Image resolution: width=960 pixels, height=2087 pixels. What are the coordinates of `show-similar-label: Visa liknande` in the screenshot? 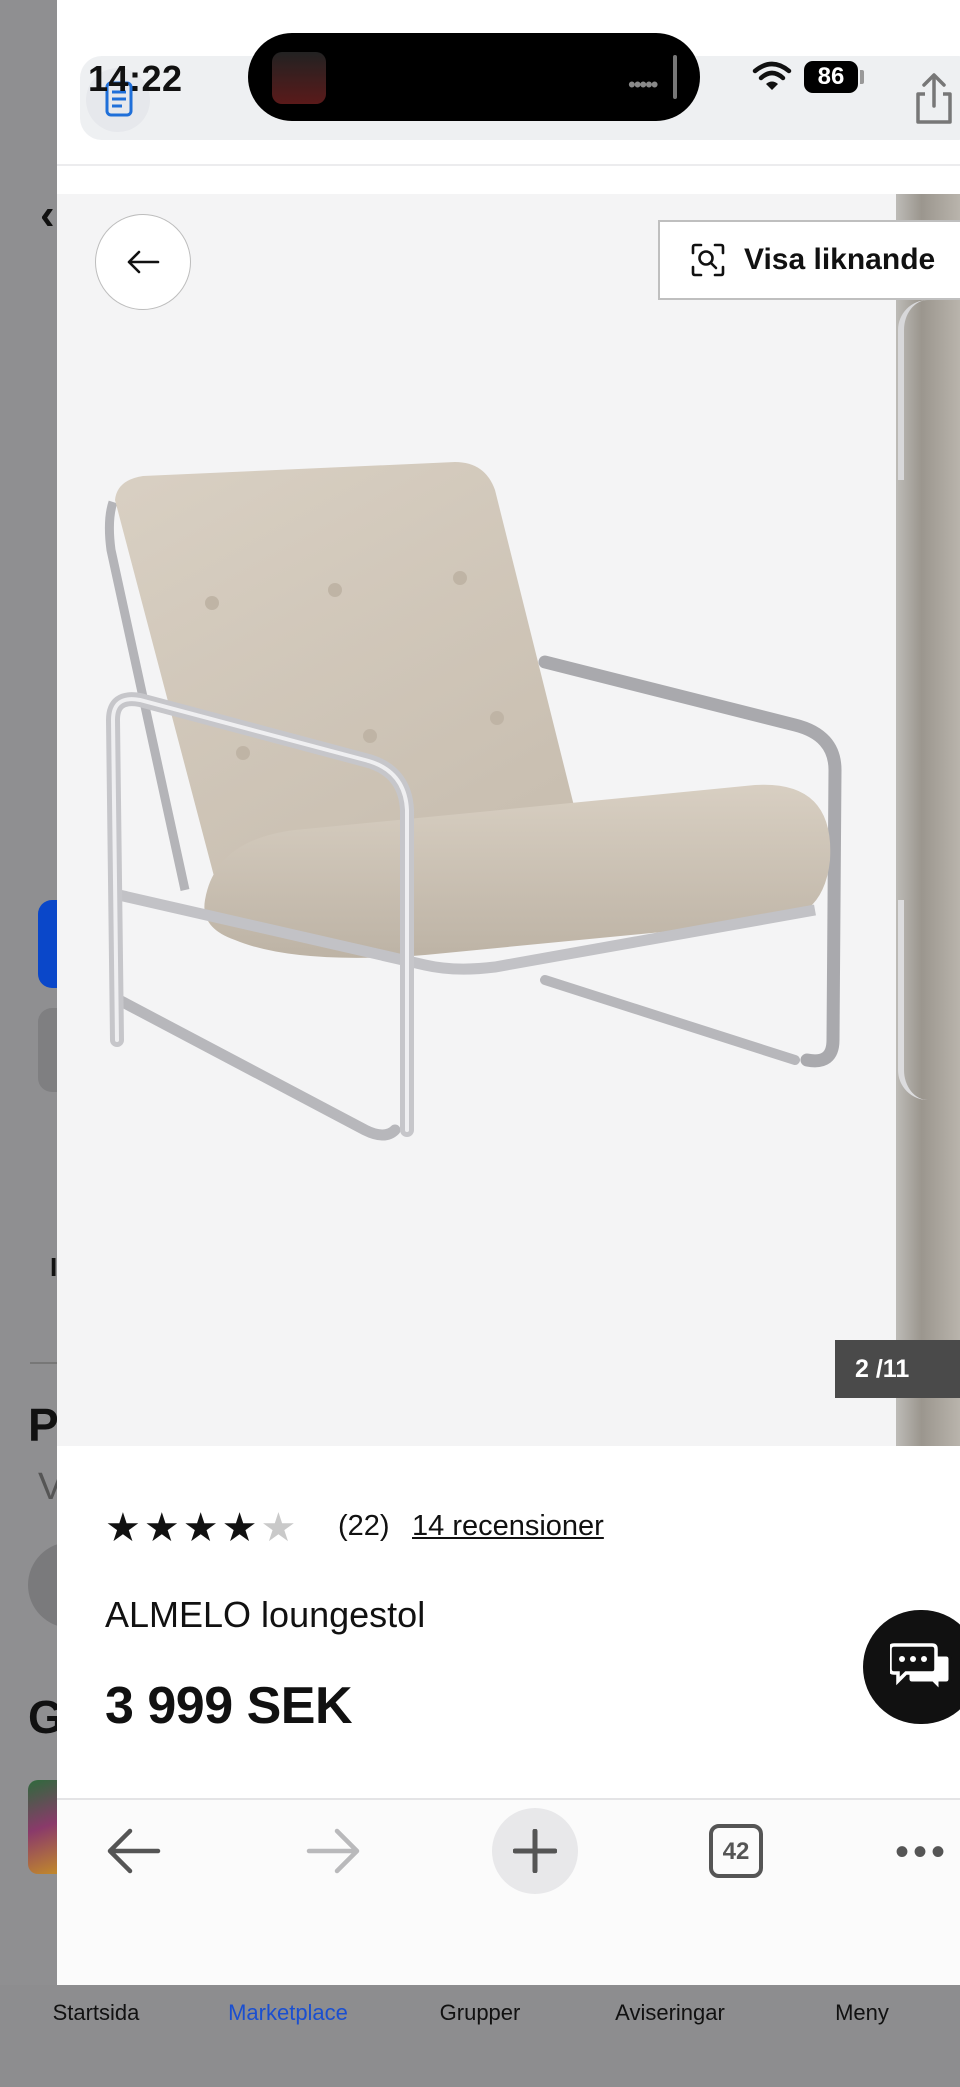 It's located at (840, 259).